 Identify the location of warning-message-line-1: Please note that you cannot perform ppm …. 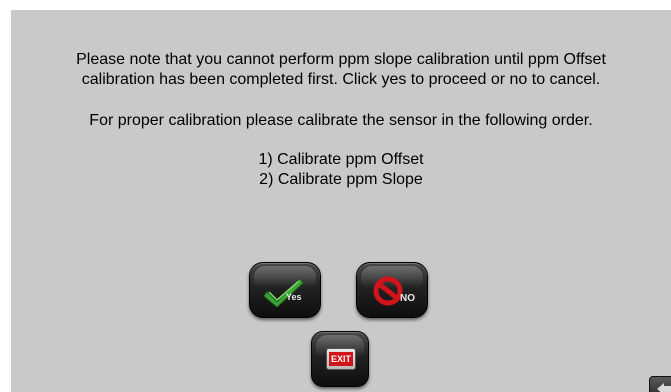
(341, 59).